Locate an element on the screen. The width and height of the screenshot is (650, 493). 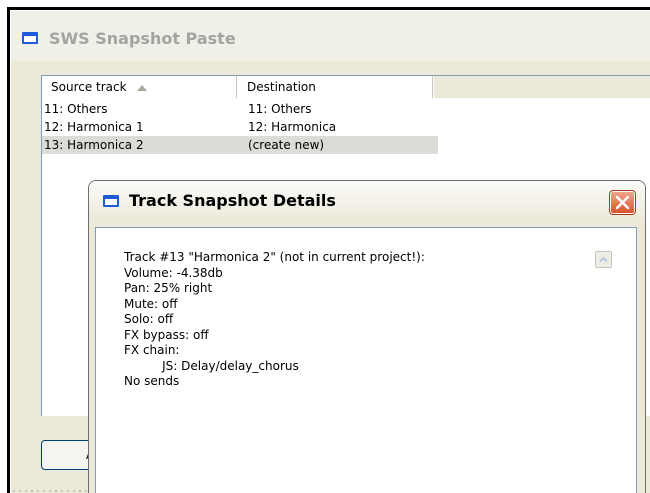
dialog-title: Track Snapshot Details is located at coordinates (232, 200).